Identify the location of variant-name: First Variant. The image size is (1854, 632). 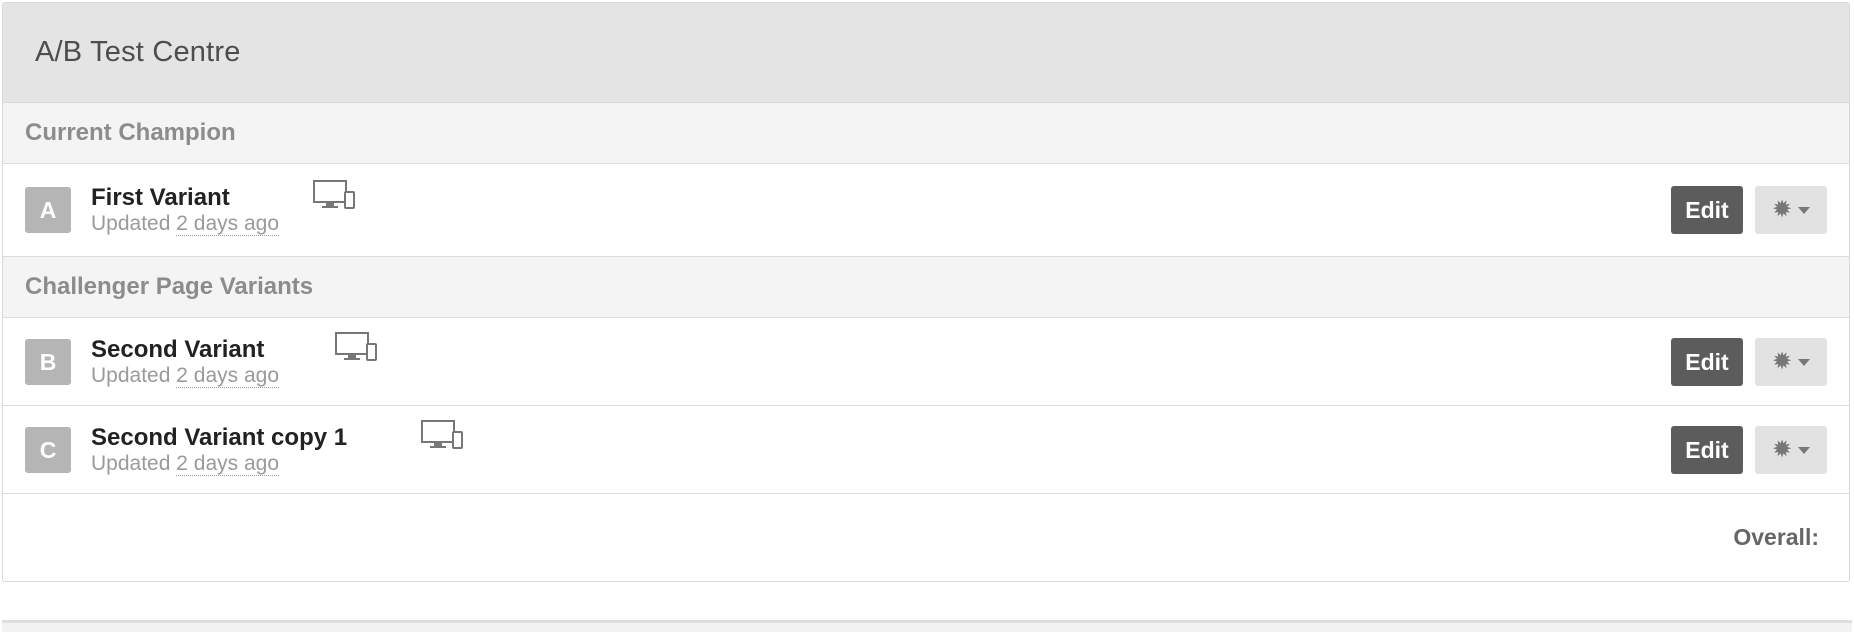
(160, 197).